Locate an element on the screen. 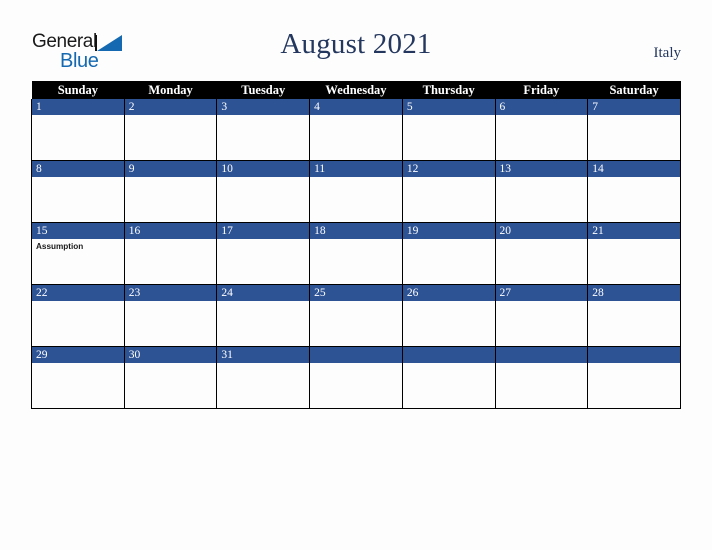  calendar-day-cell: 26 is located at coordinates (448, 315).